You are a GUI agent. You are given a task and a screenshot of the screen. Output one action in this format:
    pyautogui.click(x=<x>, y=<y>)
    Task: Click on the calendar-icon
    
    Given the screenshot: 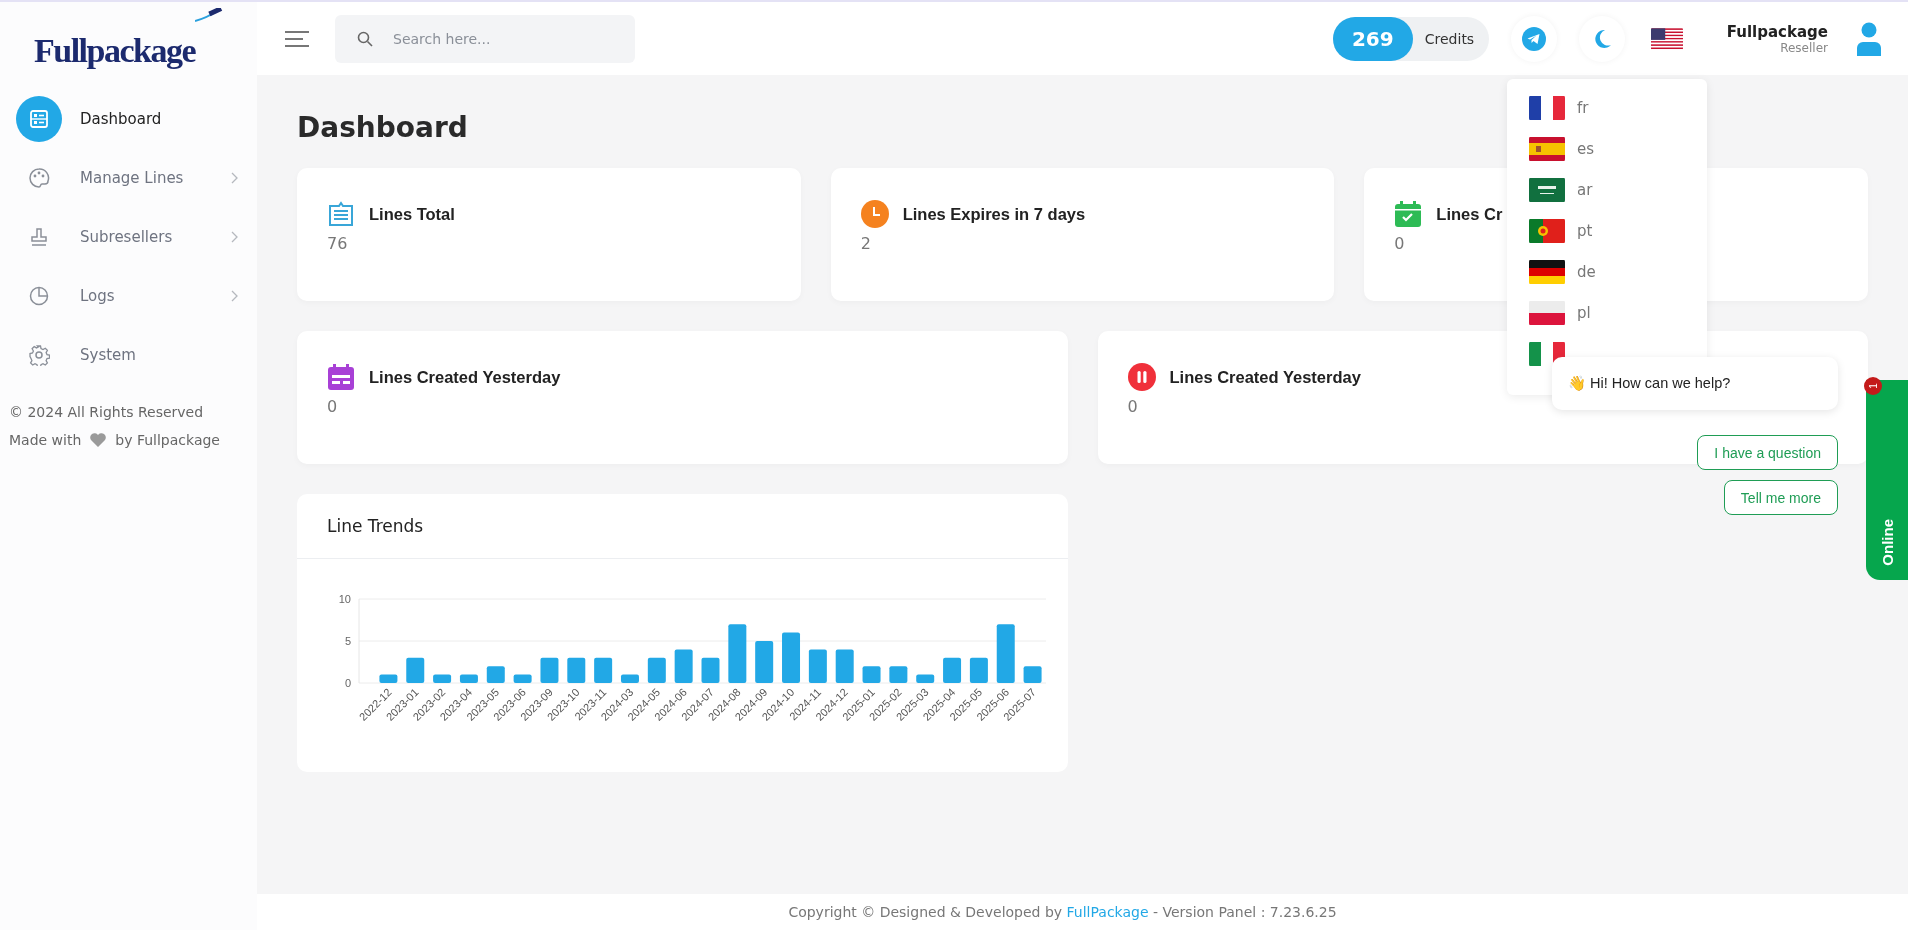 What is the action you would take?
    pyautogui.click(x=341, y=377)
    